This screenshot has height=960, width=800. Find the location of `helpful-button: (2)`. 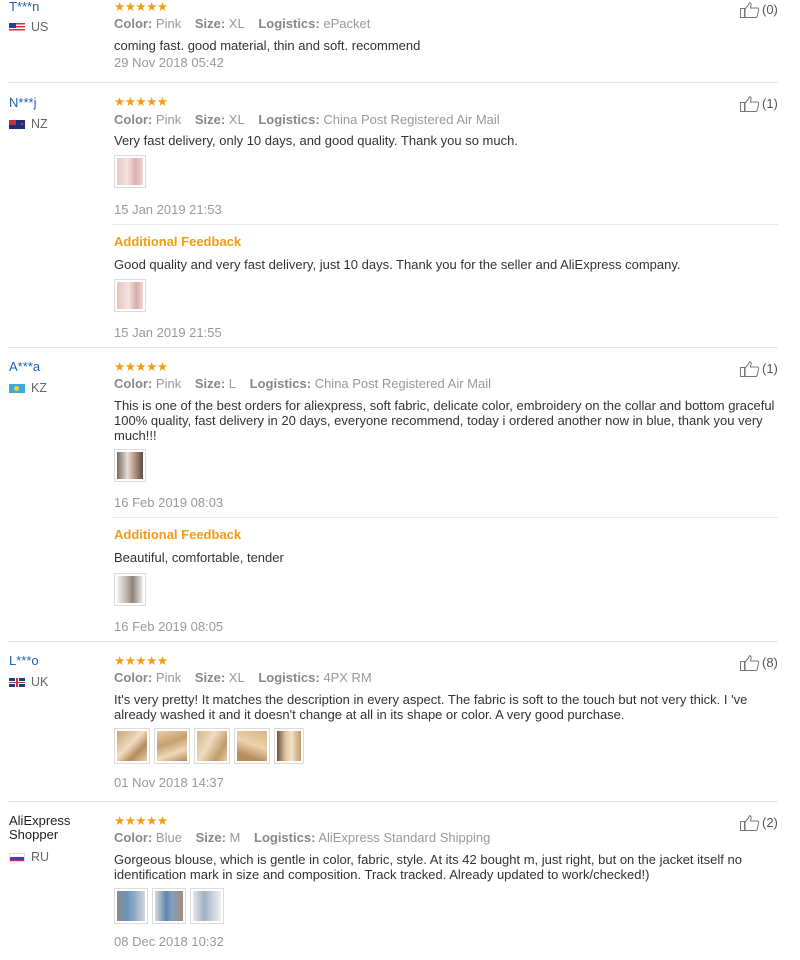

helpful-button: (2) is located at coordinates (759, 823).